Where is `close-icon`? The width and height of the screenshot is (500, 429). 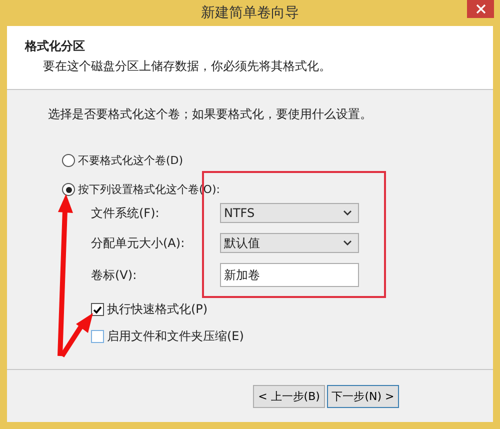
close-icon is located at coordinates (481, 9).